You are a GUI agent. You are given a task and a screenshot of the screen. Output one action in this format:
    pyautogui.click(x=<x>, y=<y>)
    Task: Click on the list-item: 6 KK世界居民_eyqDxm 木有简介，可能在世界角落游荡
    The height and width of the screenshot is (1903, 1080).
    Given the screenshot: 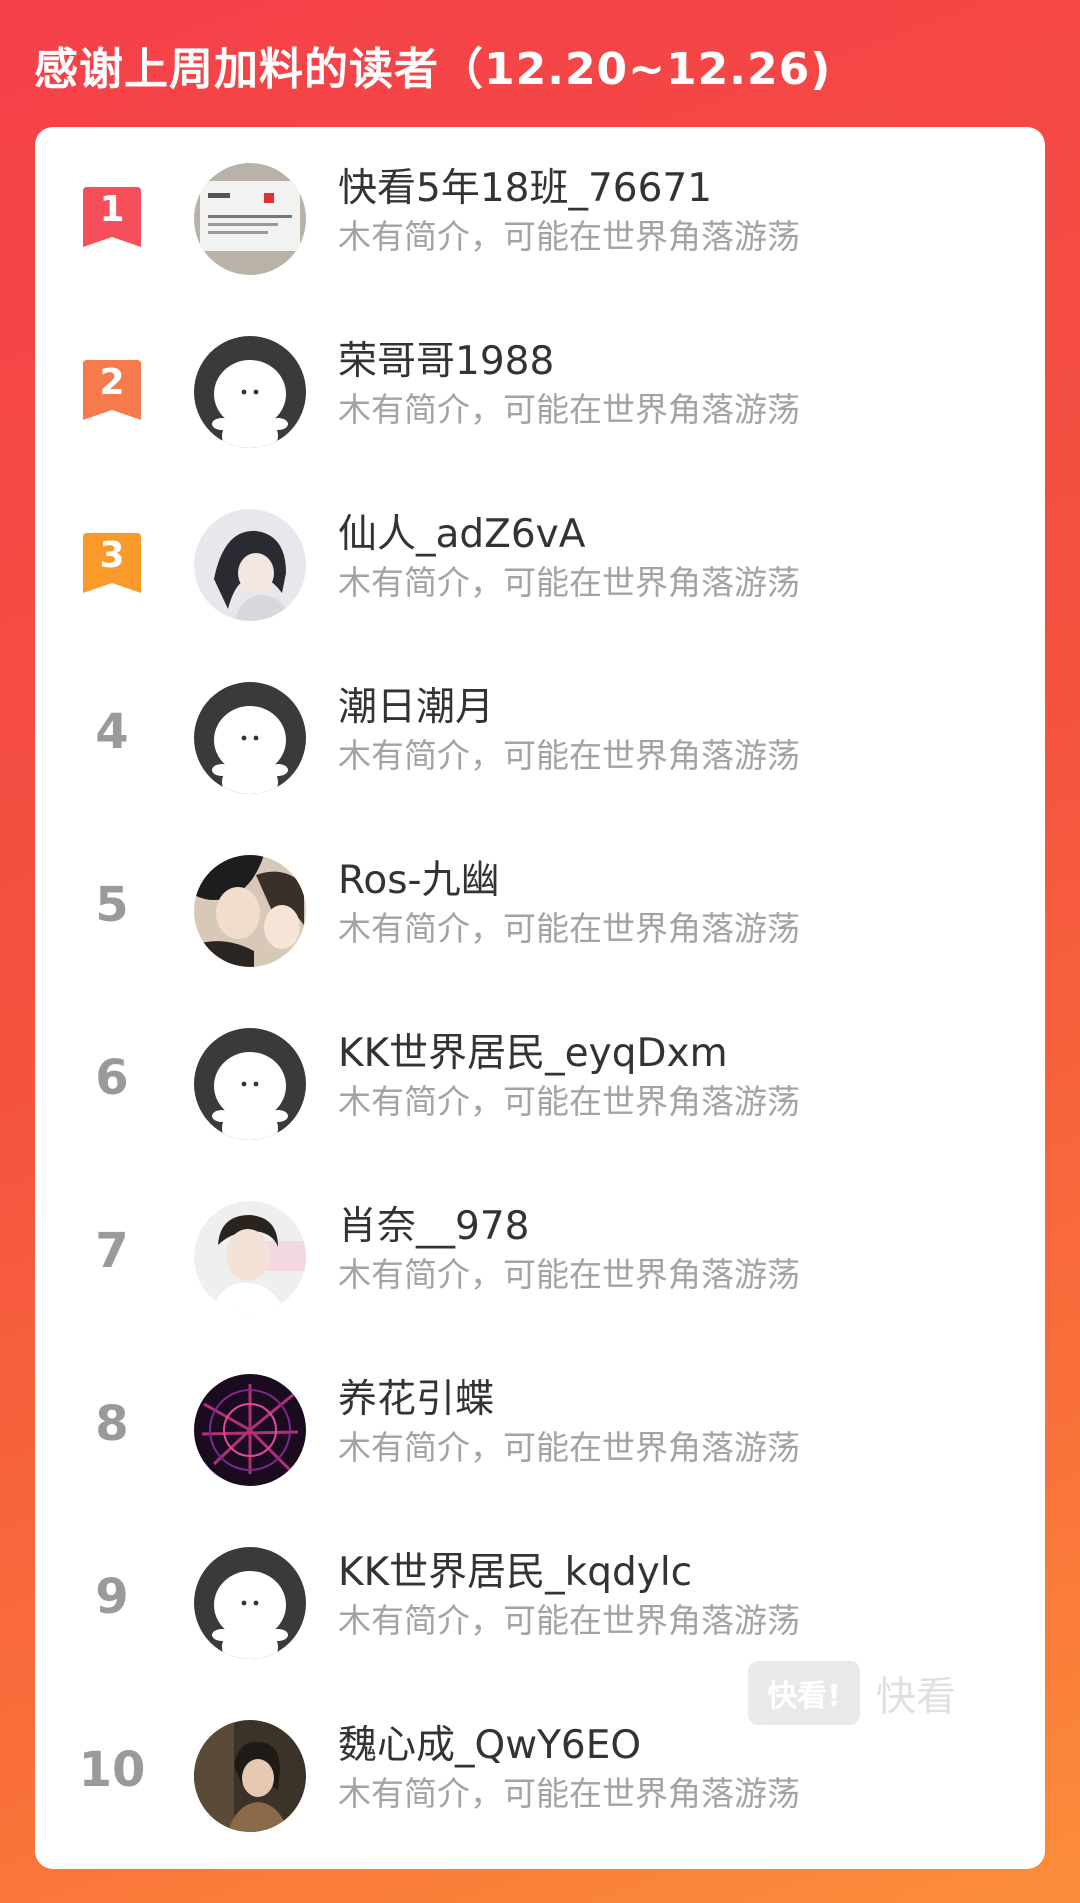 What is the action you would take?
    pyautogui.click(x=540, y=1078)
    